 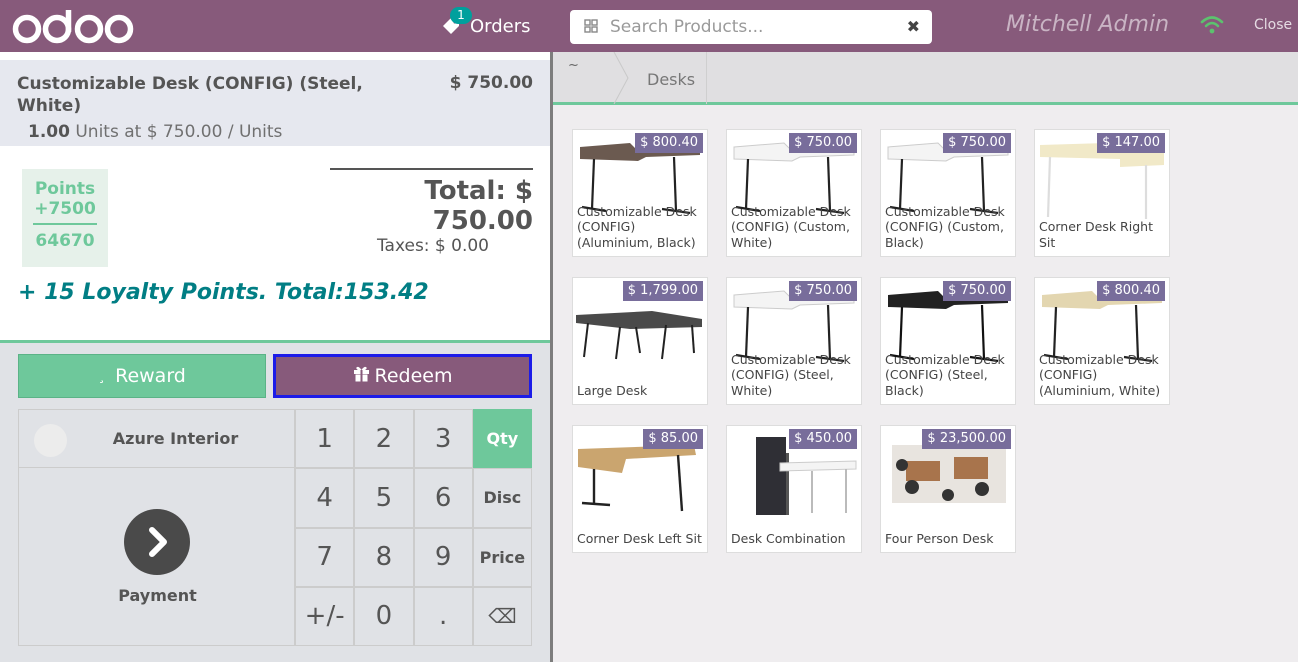 I want to click on payment-label: Payment, so click(x=157, y=595).